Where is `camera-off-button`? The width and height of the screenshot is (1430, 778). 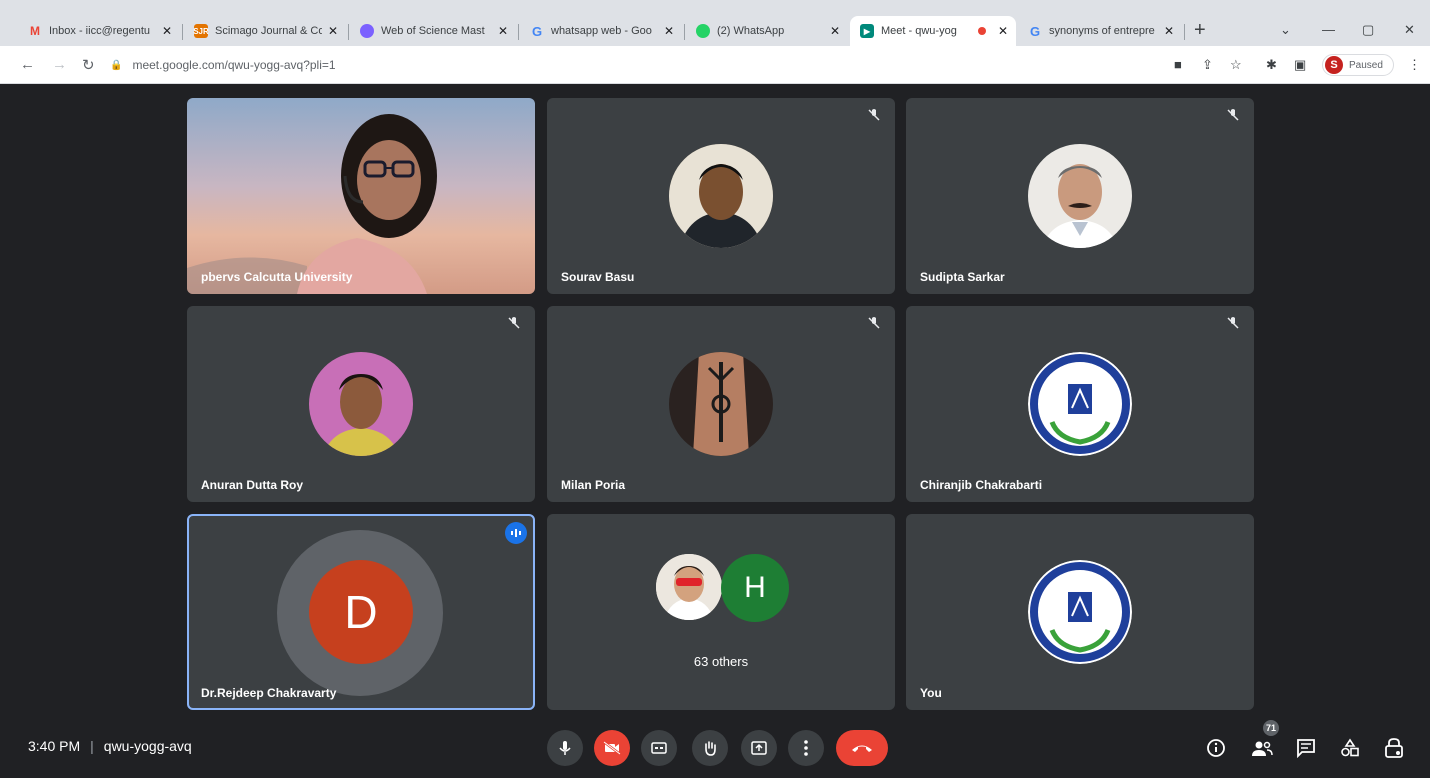 camera-off-button is located at coordinates (612, 748).